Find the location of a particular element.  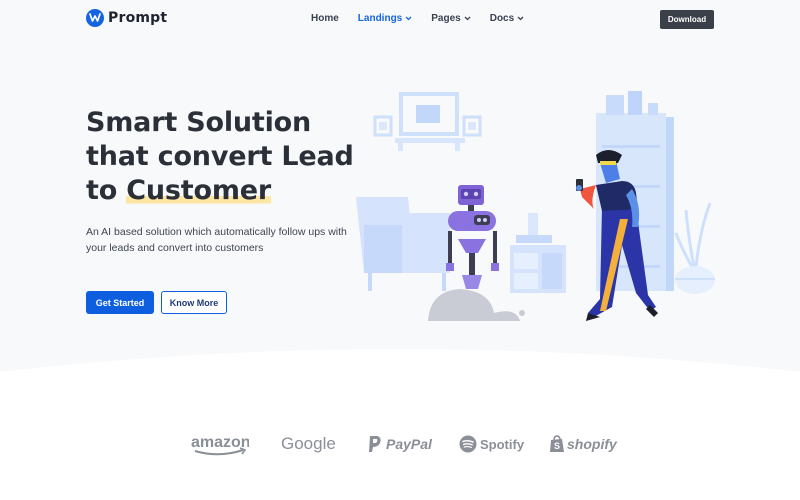

spotify-logo-icon: Spotify is located at coordinates (491, 444).